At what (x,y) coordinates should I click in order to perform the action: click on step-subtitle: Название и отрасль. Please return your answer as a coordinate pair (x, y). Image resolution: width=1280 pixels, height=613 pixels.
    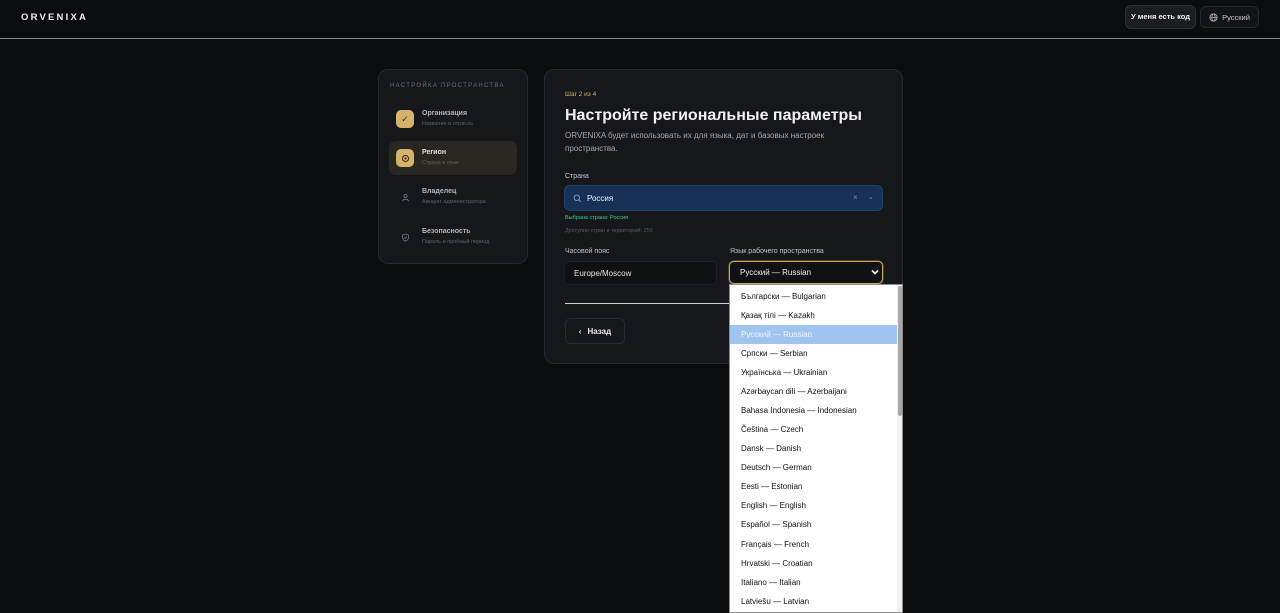
    Looking at the image, I should click on (448, 124).